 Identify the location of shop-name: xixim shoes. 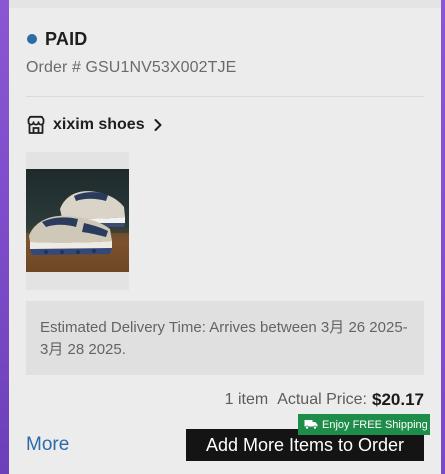
(99, 124).